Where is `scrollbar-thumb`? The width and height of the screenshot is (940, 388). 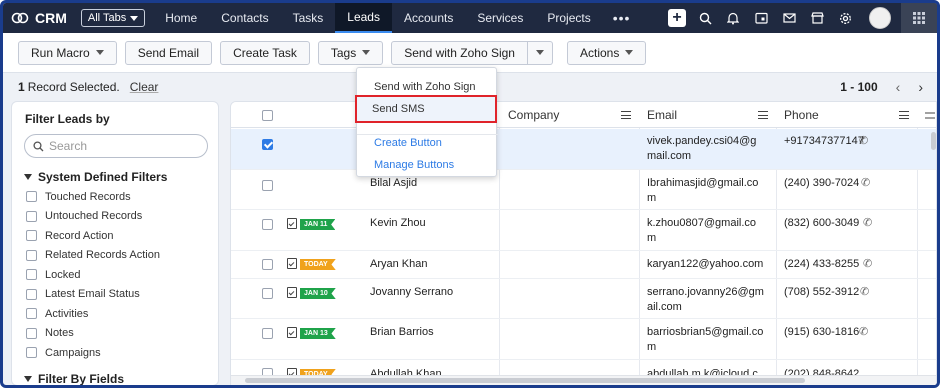 scrollbar-thumb is located at coordinates (525, 380).